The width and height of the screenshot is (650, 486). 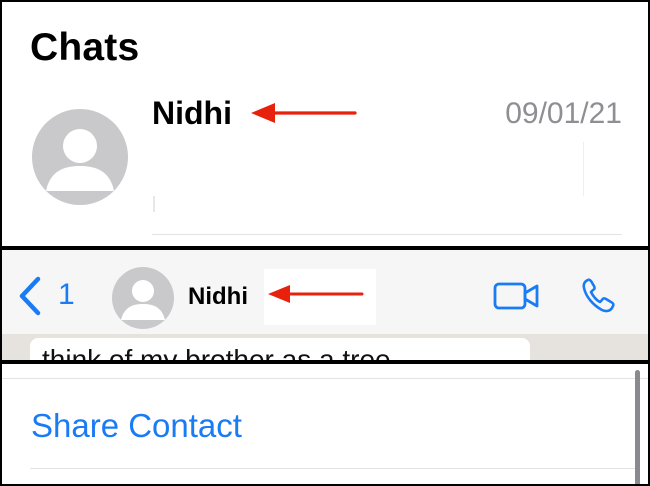 What do you see at coordinates (218, 297) in the screenshot?
I see `conversation-contact-name: Nidhi` at bounding box center [218, 297].